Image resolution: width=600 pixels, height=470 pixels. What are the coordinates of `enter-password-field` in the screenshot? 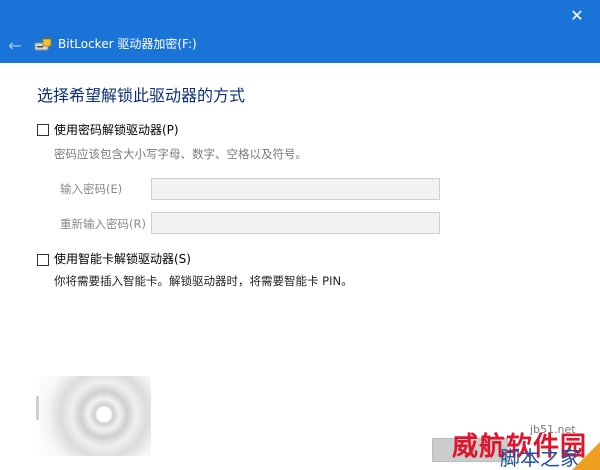 It's located at (295, 189).